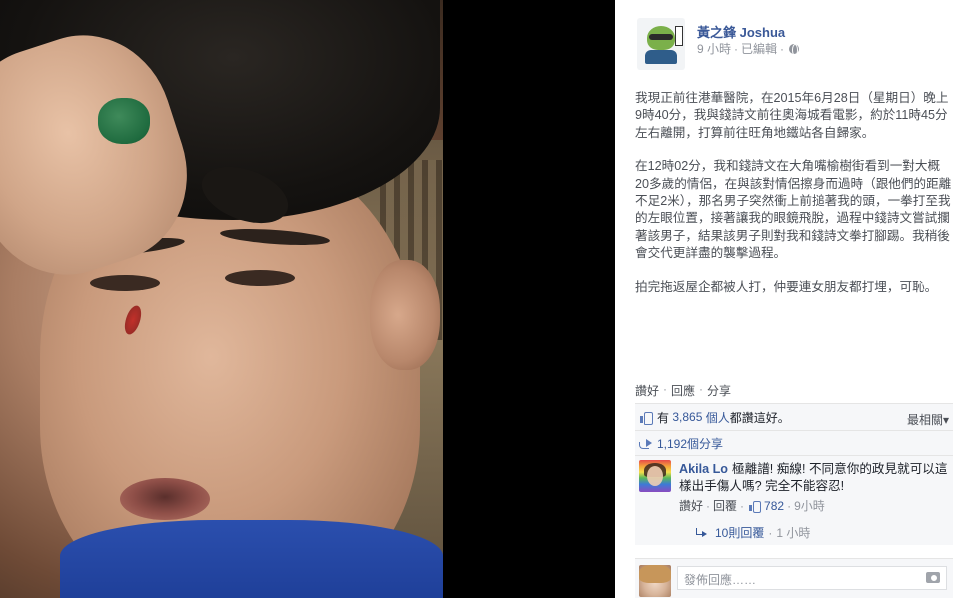 Image resolution: width=953 pixels, height=598 pixels. I want to click on author-avatar, so click(661, 44).